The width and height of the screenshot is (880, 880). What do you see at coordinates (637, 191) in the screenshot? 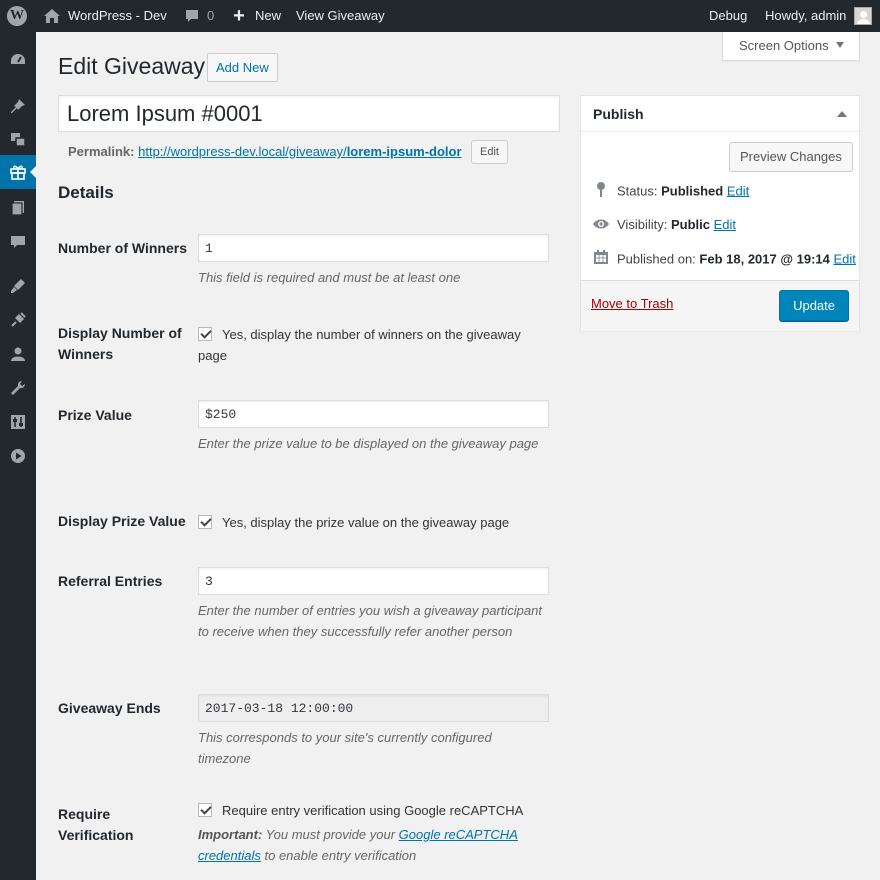
I see `status-label: Status:` at bounding box center [637, 191].